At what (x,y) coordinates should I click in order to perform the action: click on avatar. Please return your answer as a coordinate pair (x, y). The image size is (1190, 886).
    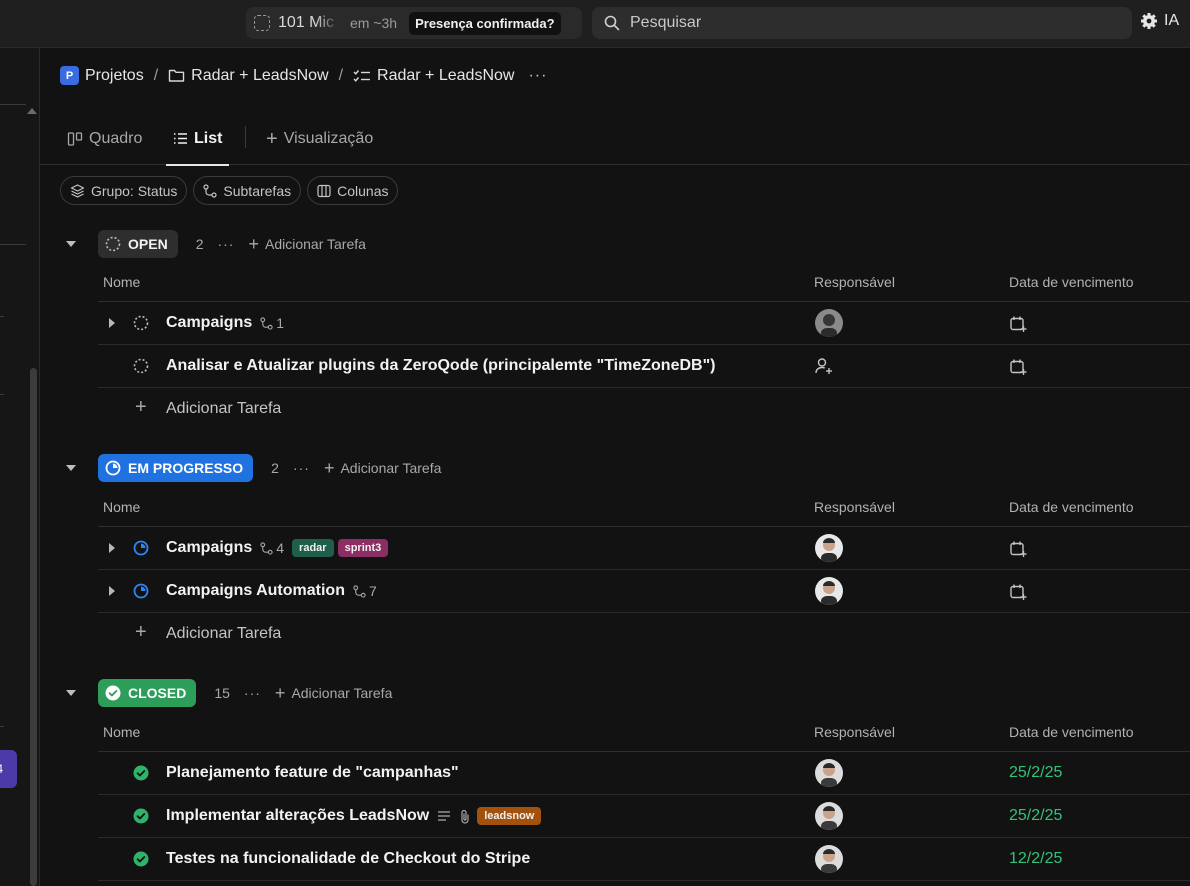
    Looking at the image, I should click on (829, 773).